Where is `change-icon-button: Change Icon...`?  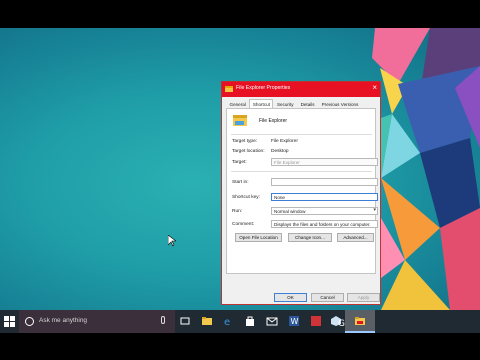
change-icon-button: Change Icon... is located at coordinates (310, 237).